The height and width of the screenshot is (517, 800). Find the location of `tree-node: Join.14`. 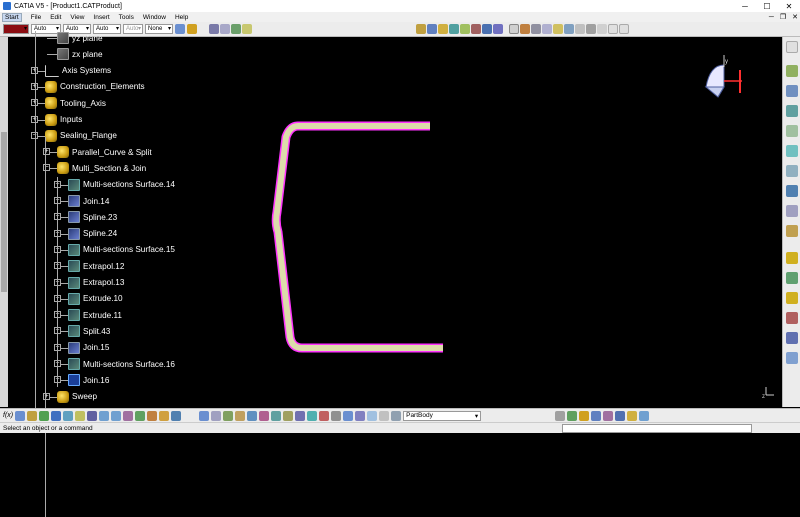

tree-node: Join.14 is located at coordinates (88, 201).